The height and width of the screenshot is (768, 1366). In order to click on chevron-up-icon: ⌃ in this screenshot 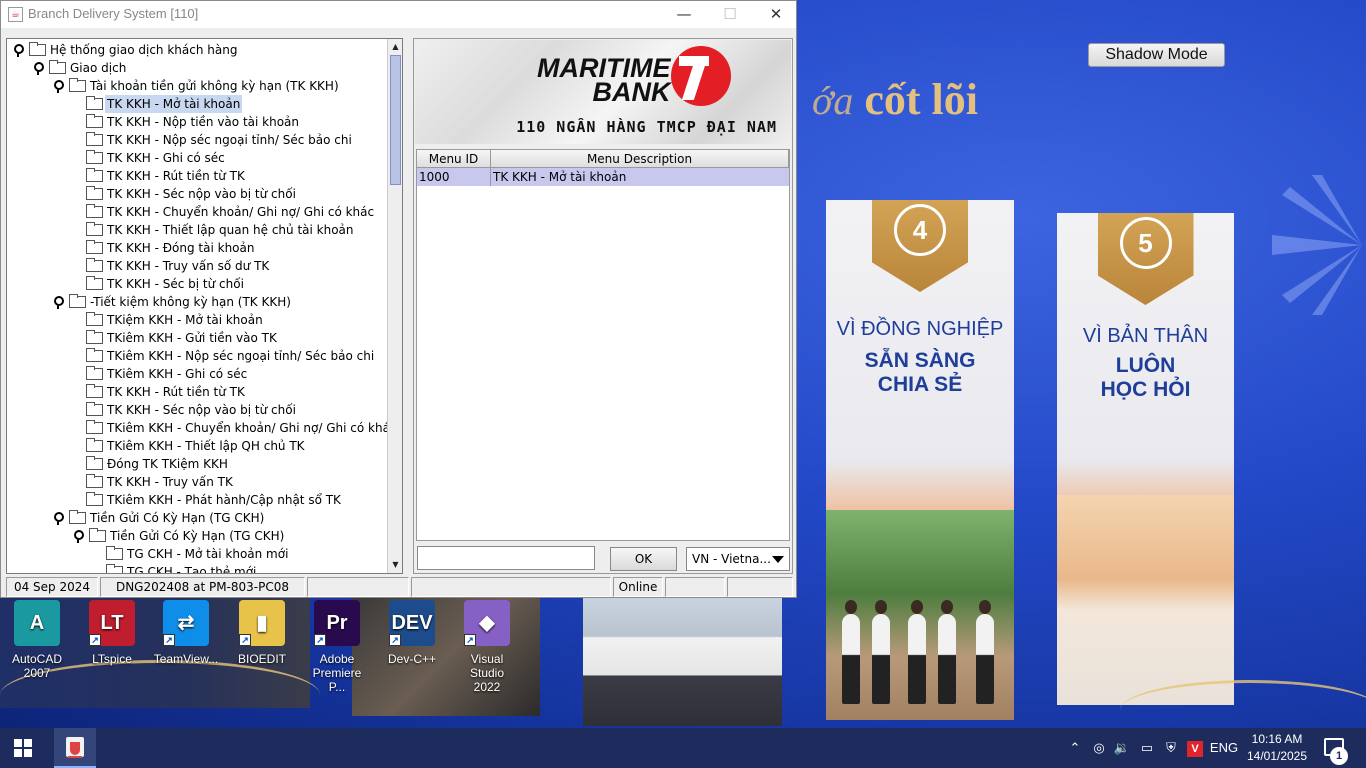, I will do `click(1075, 748)`.